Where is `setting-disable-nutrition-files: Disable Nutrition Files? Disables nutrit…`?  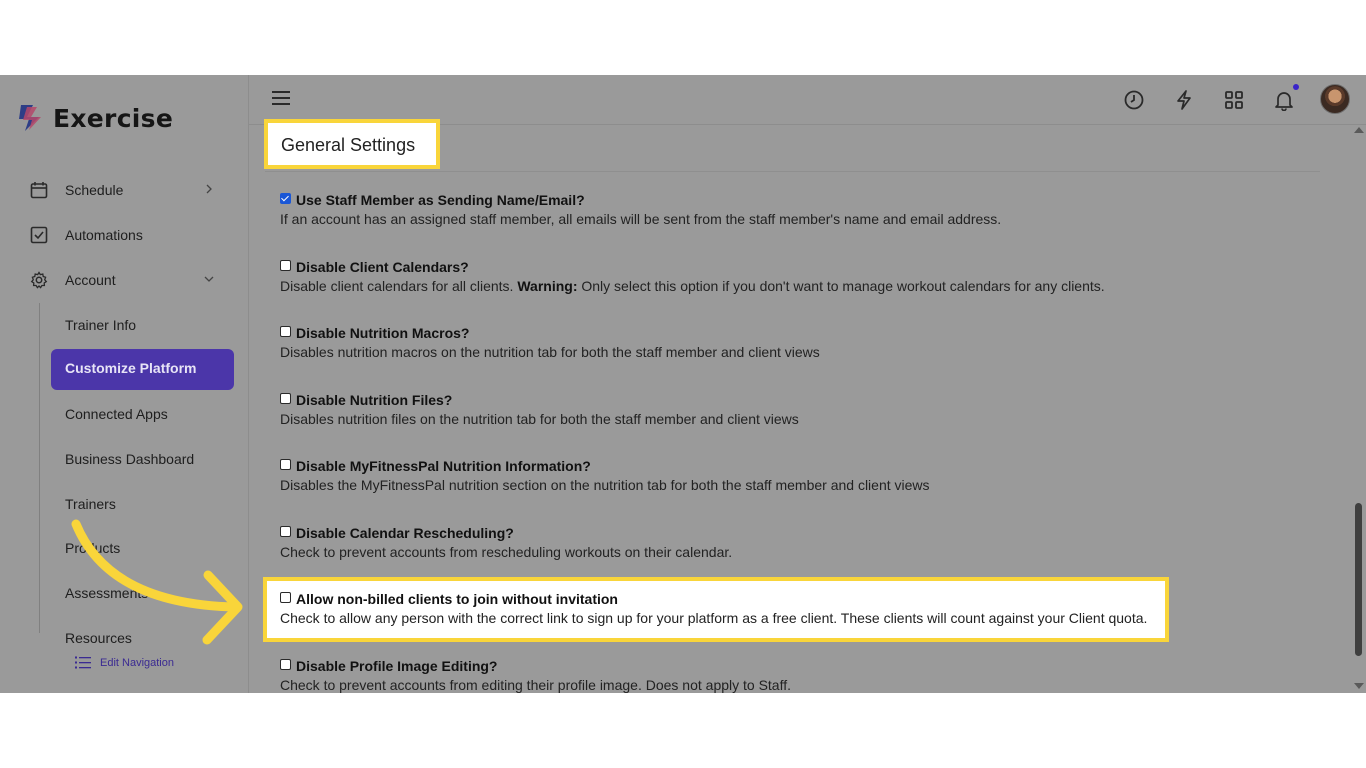
setting-disable-nutrition-files: Disable Nutrition Files? Disables nutrit… is located at coordinates (810, 408).